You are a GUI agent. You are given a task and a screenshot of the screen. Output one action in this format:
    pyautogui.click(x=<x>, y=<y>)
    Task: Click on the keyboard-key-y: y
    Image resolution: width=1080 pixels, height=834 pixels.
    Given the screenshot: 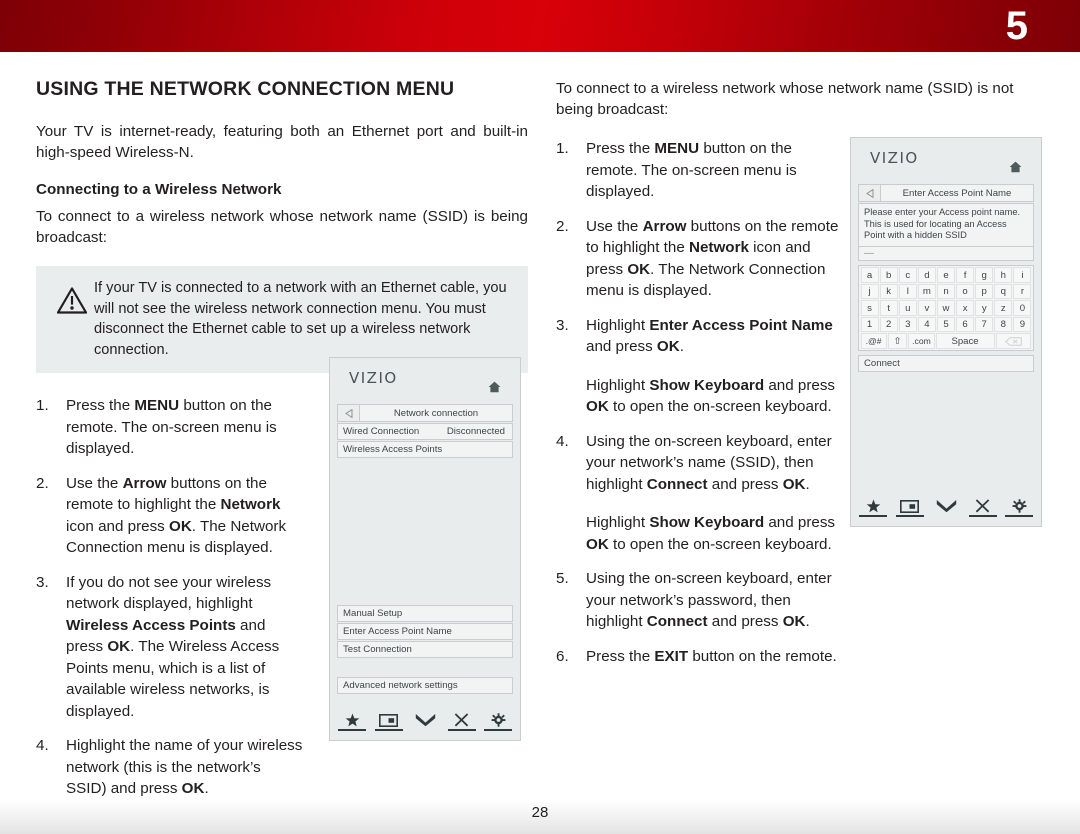 What is the action you would take?
    pyautogui.click(x=984, y=308)
    